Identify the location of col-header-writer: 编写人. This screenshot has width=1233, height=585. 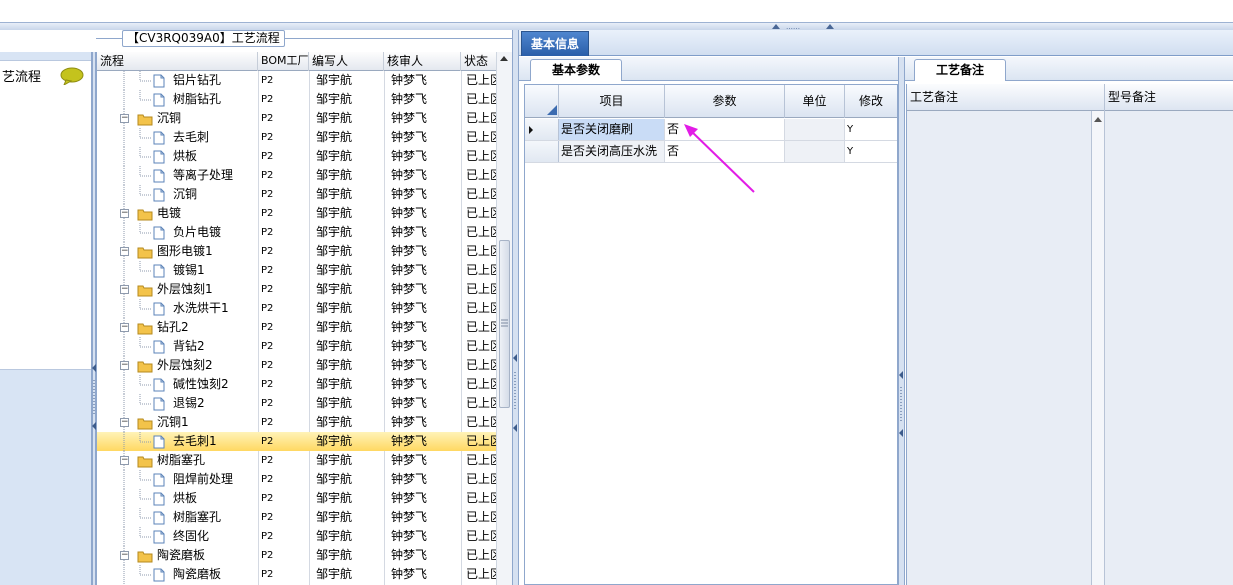
(346, 61).